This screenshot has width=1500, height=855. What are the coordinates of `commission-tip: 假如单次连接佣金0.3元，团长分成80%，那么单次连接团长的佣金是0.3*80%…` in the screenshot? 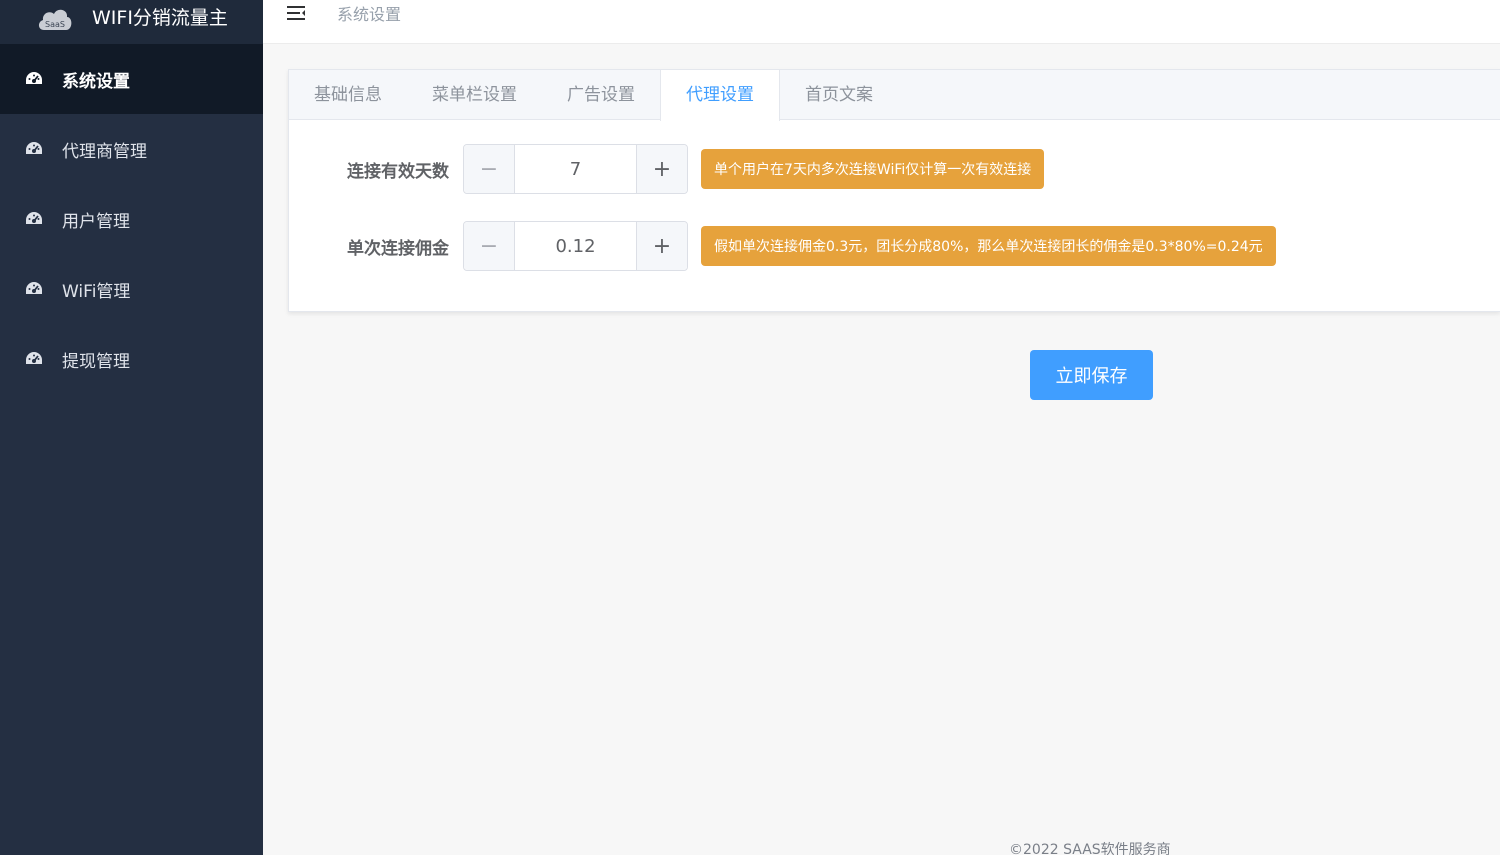 It's located at (988, 246).